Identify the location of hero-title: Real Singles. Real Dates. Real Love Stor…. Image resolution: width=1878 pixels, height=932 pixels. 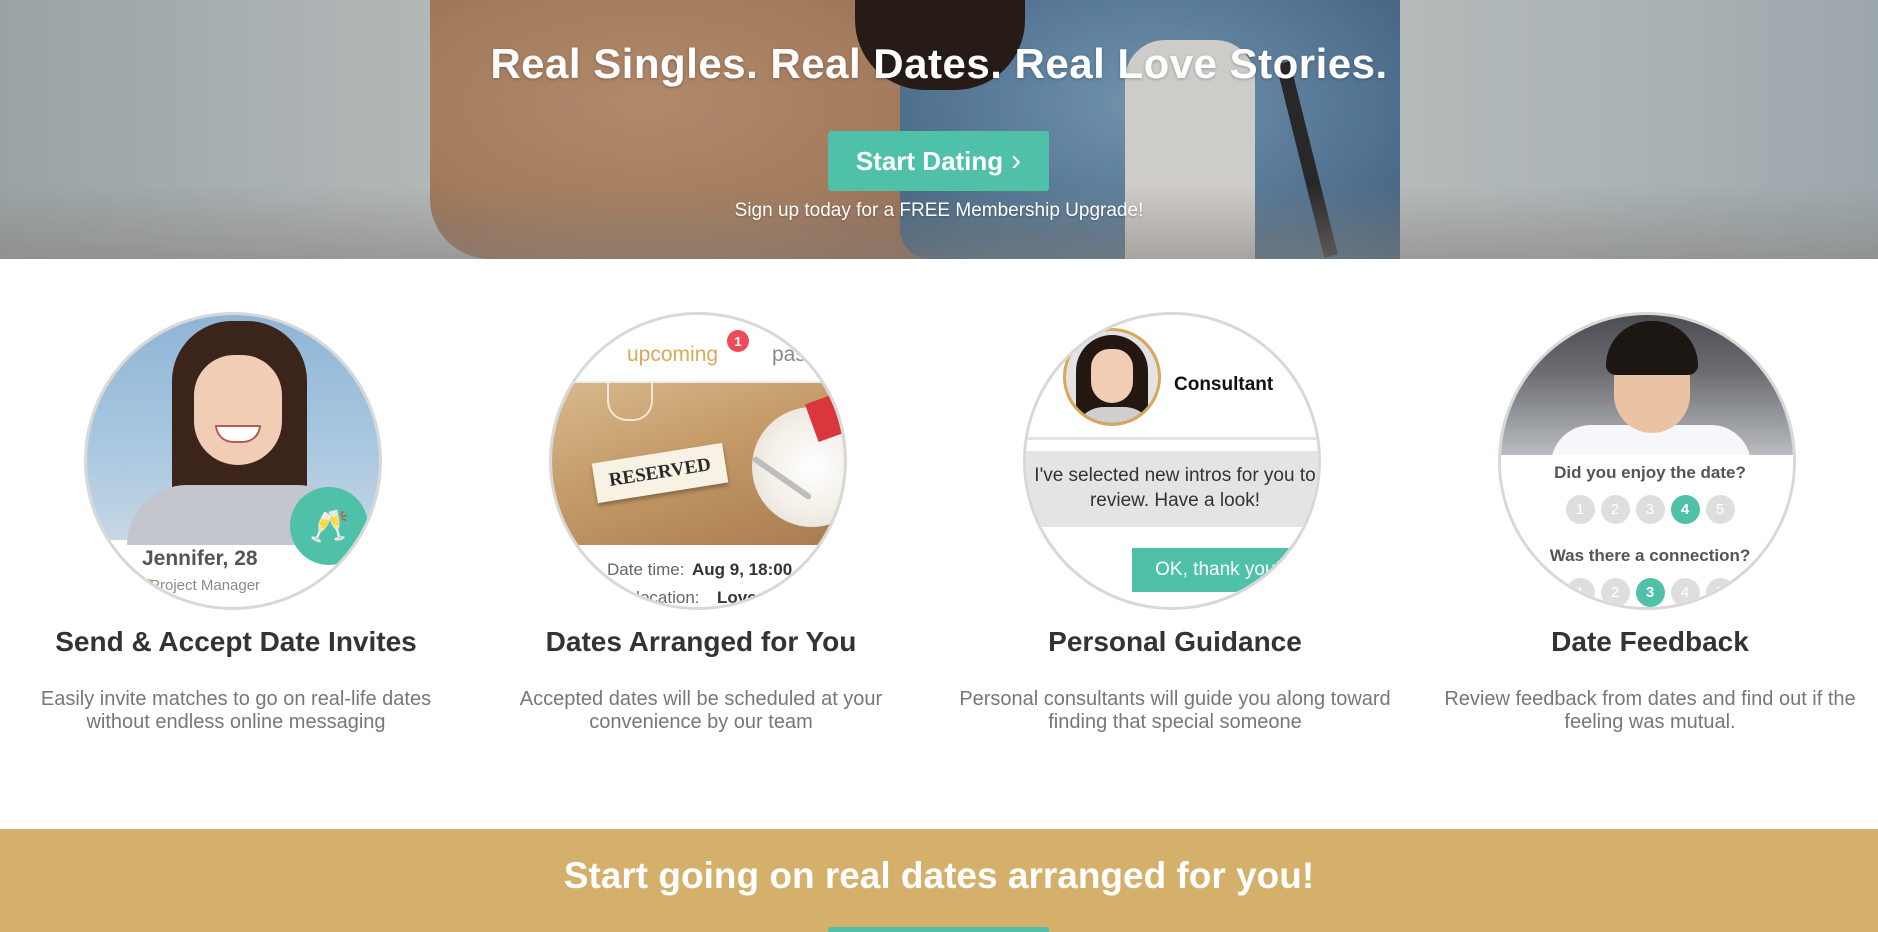
(939, 63).